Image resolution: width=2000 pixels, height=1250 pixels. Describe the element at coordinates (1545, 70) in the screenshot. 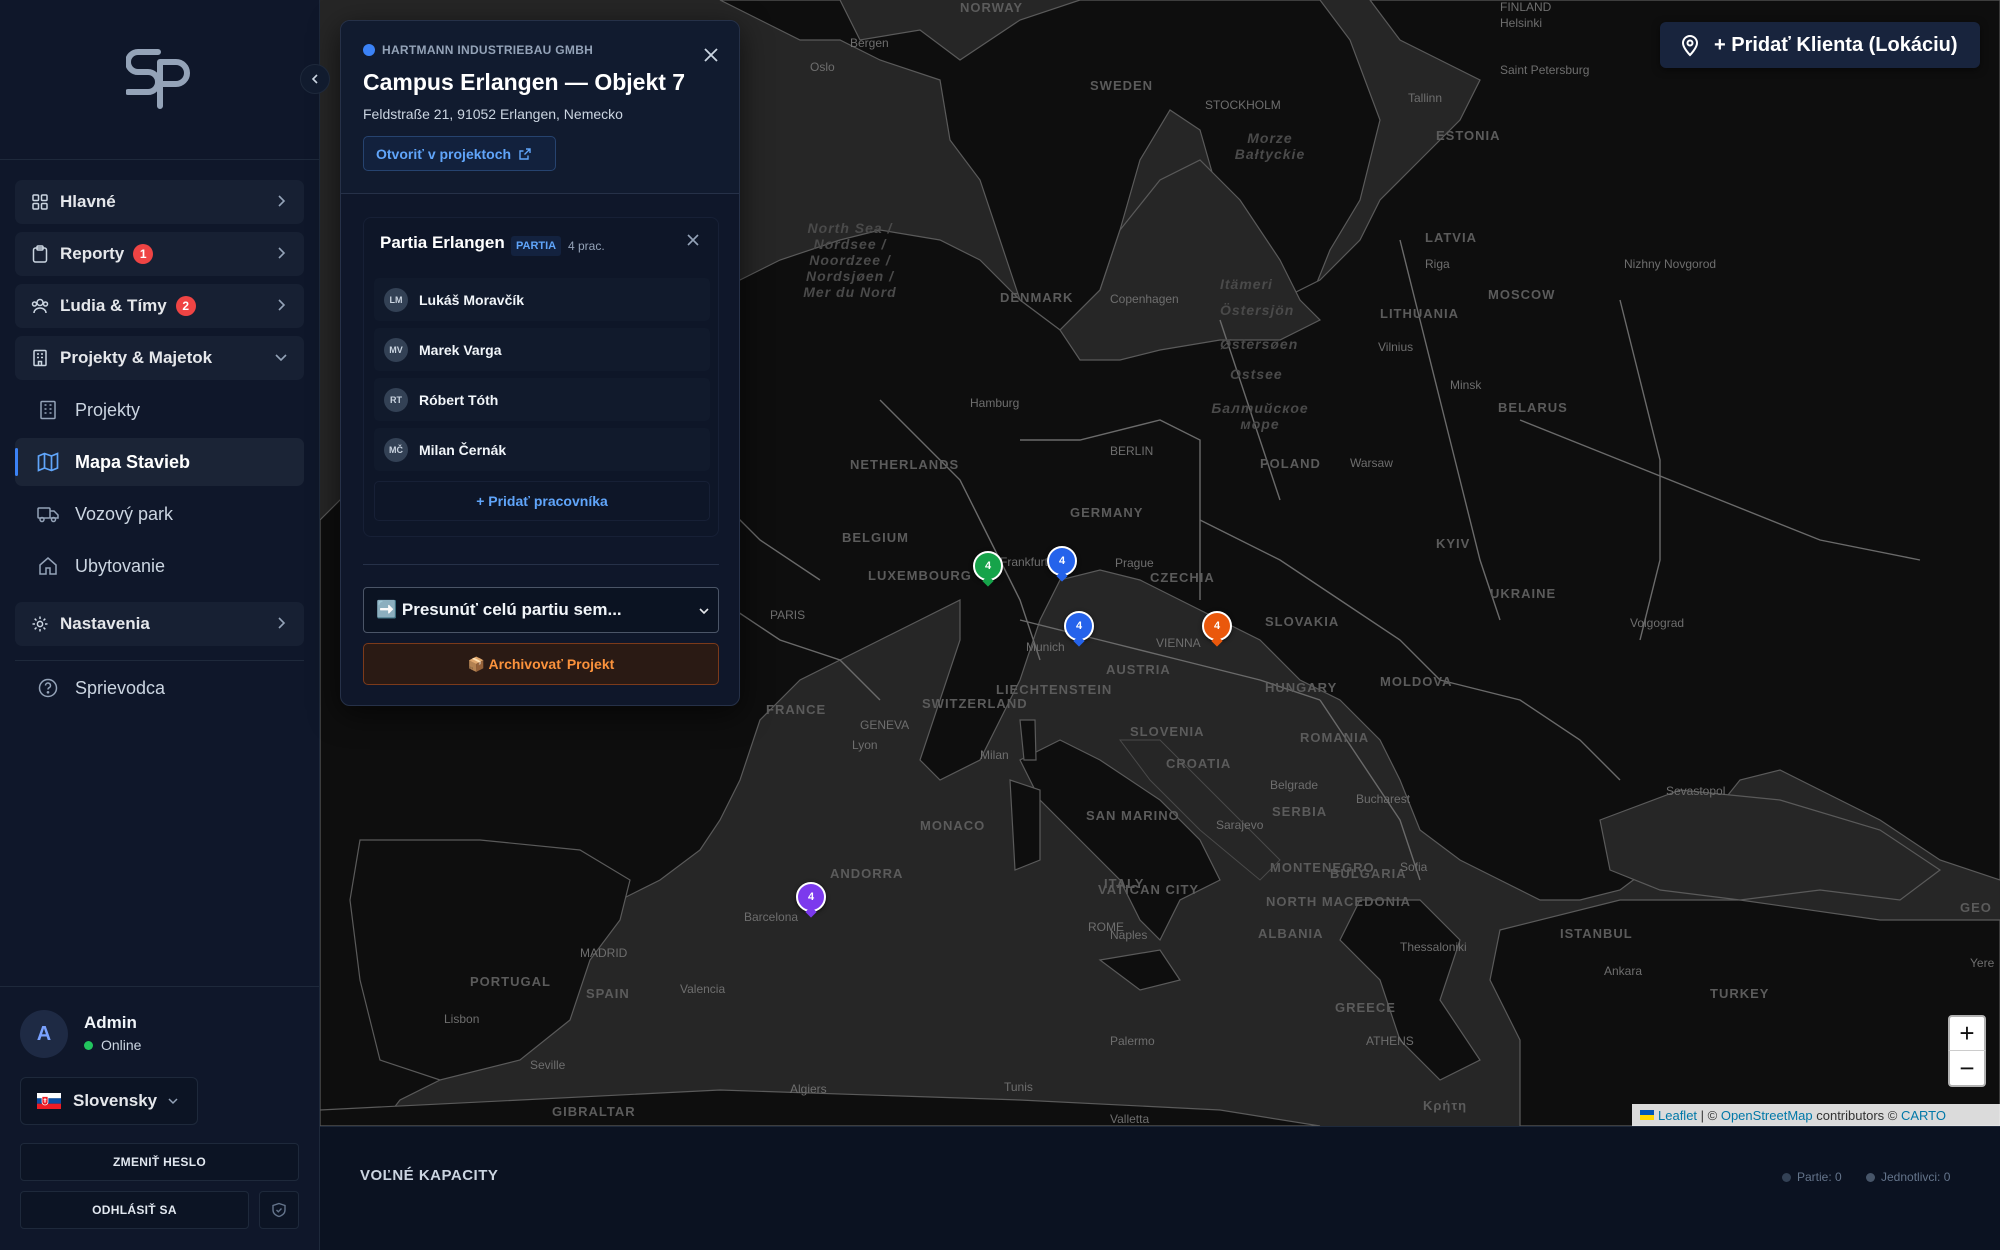

I see `map-label-saint-petersburg: Saint Petersburg` at that location.